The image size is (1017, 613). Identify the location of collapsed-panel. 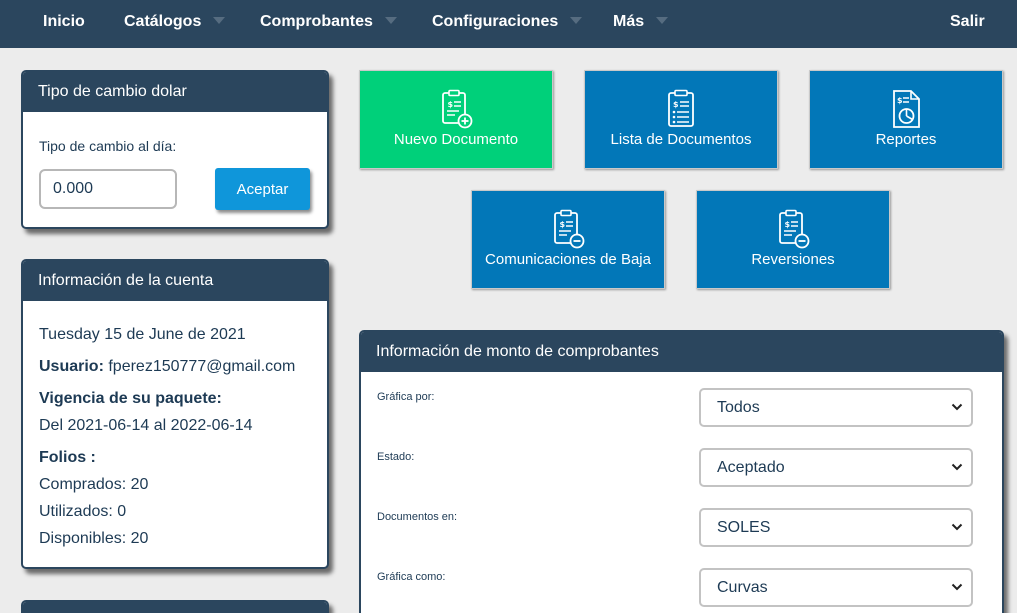
(175, 606).